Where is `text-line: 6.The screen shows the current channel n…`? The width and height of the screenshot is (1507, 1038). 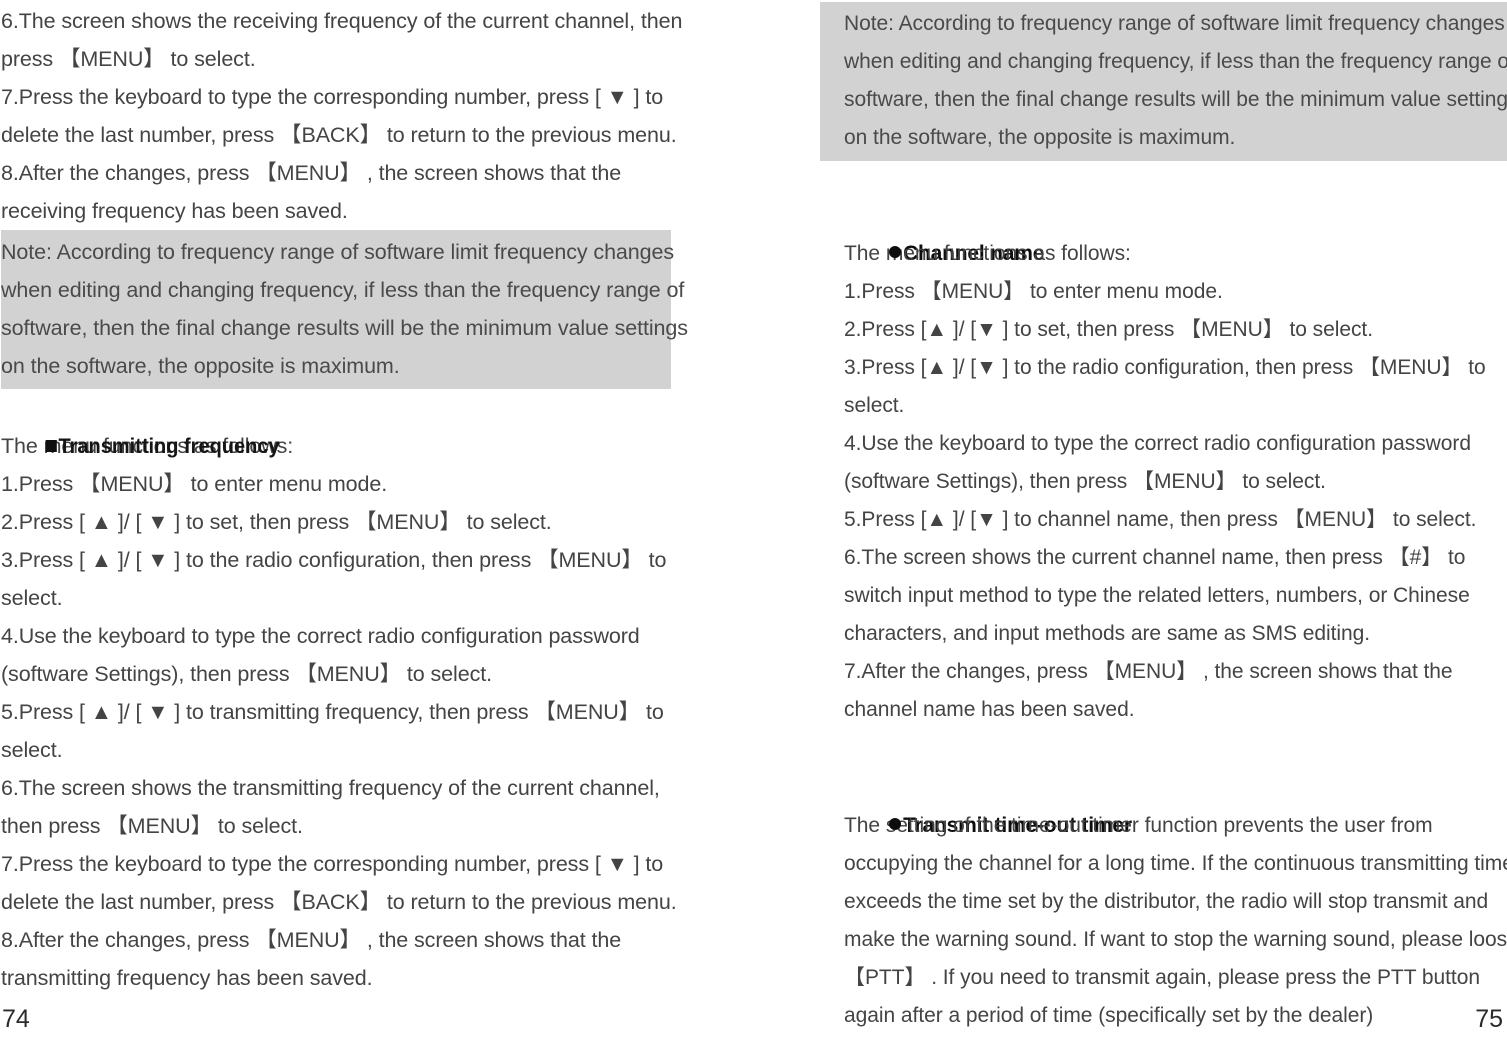 text-line: 6.The screen shows the current channel n… is located at coordinates (1155, 557).